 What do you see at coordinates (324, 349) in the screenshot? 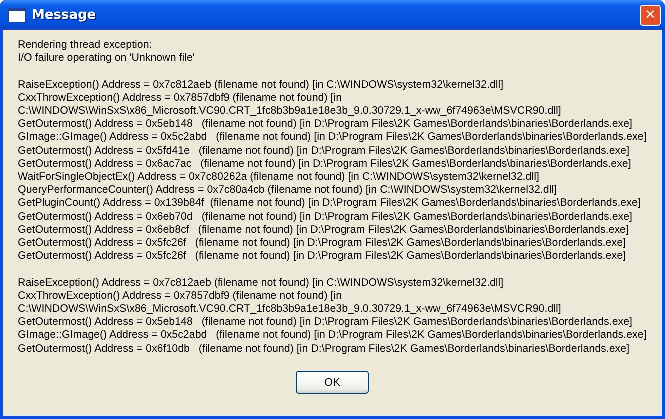
I see `message-line: GetOutermost() Address = 0x6f10db (filename not found) [in D:\Program Files\2K Games\Borderlands\binaries\Borderlands.exe]` at bounding box center [324, 349].